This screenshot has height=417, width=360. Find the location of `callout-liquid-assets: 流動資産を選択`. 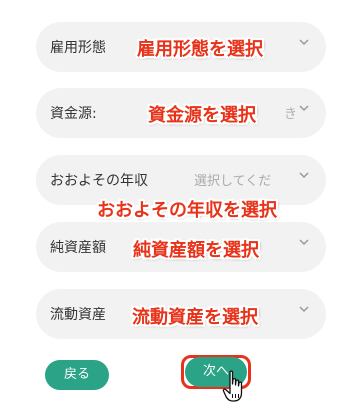

callout-liquid-assets: 流動資産を選択 is located at coordinates (195, 317).